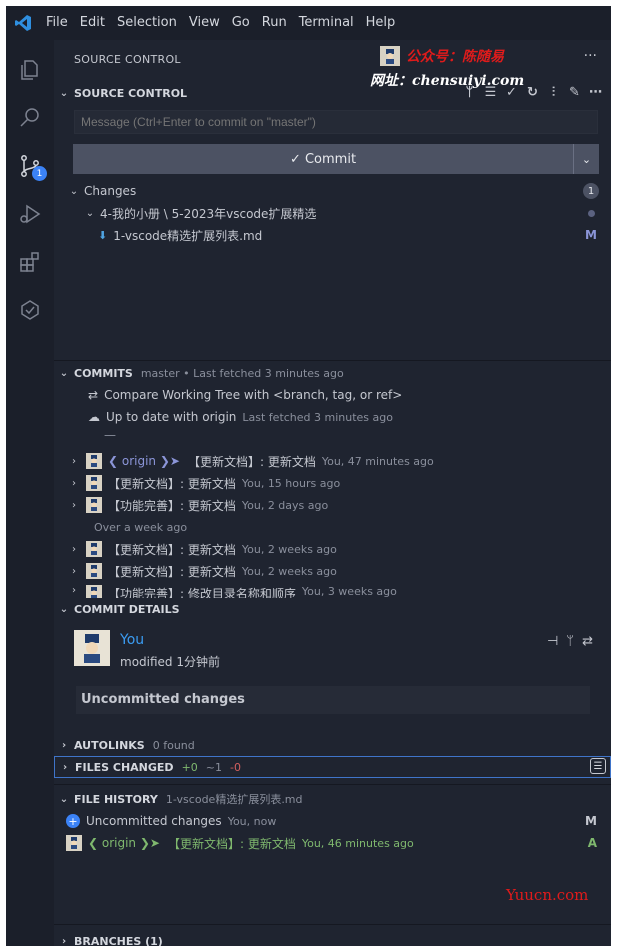  Describe the element at coordinates (336, 122) in the screenshot. I see `commit-message-input` at that location.